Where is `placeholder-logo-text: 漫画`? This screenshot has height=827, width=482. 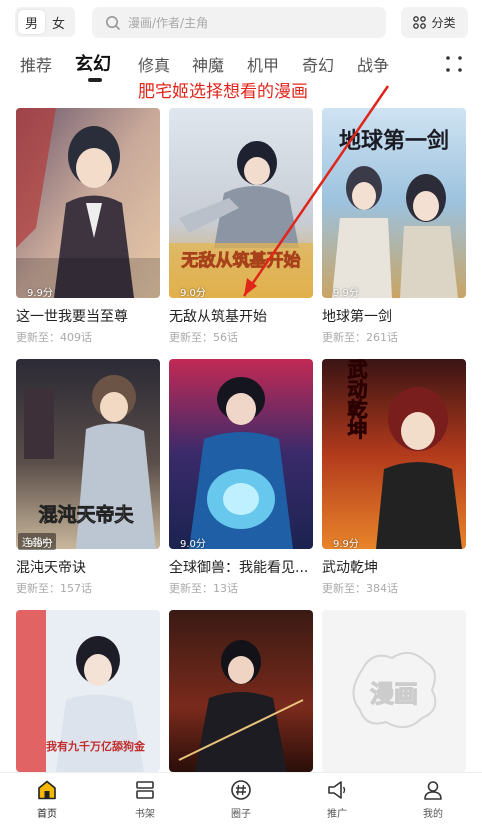 placeholder-logo-text: 漫画 is located at coordinates (394, 693).